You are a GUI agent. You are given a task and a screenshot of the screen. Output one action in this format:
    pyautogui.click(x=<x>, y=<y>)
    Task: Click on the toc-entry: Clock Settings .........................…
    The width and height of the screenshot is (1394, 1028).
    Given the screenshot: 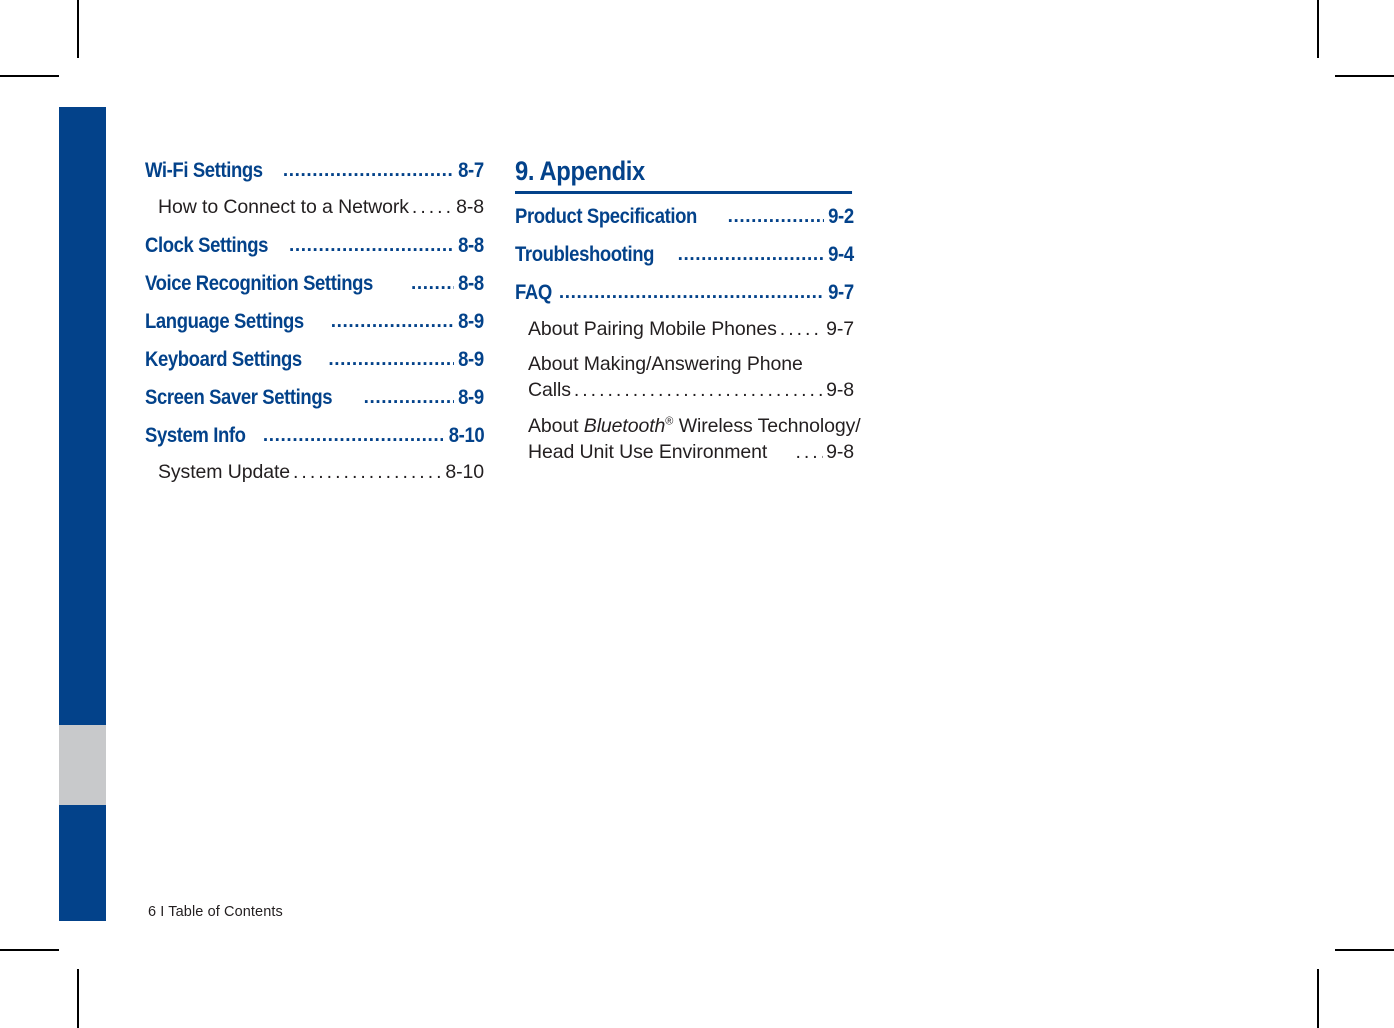 What is the action you would take?
    pyautogui.click(x=314, y=245)
    